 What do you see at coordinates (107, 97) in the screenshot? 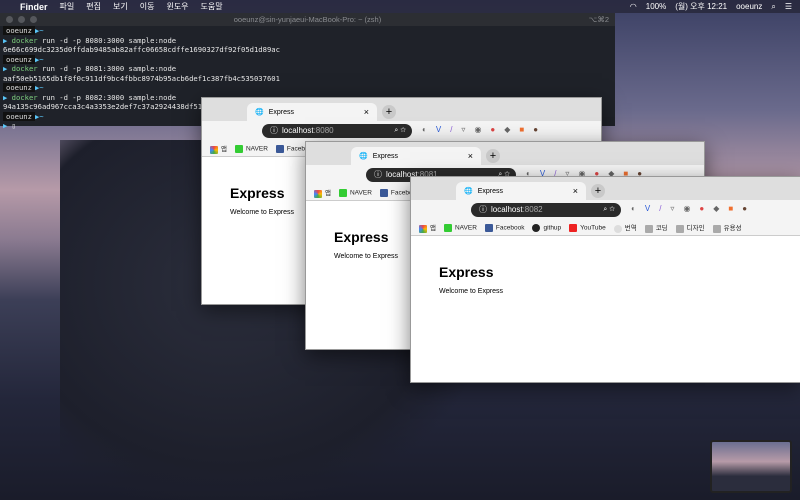
I see `command-args: run -d -p 8082:3000 sample:node` at bounding box center [107, 97].